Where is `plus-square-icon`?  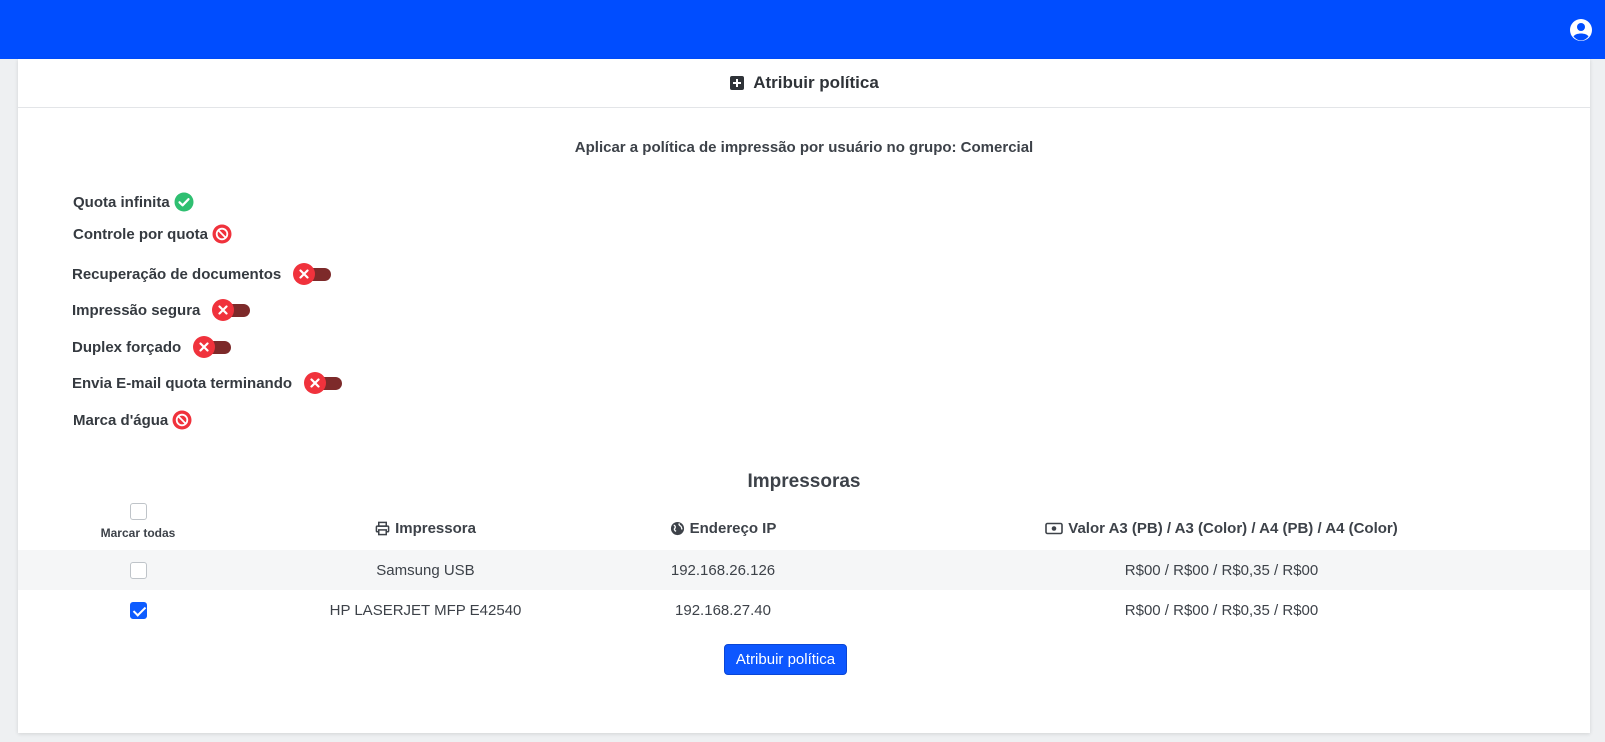
plus-square-icon is located at coordinates (737, 83).